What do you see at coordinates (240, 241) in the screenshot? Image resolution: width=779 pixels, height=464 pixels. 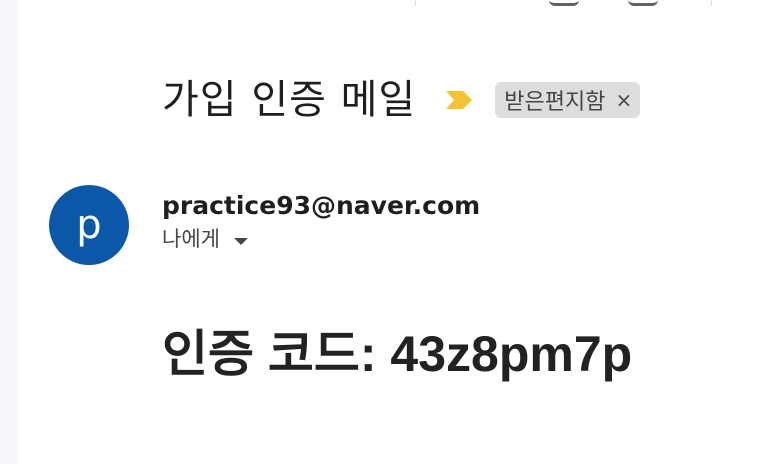 I see `chevron-down-icon` at bounding box center [240, 241].